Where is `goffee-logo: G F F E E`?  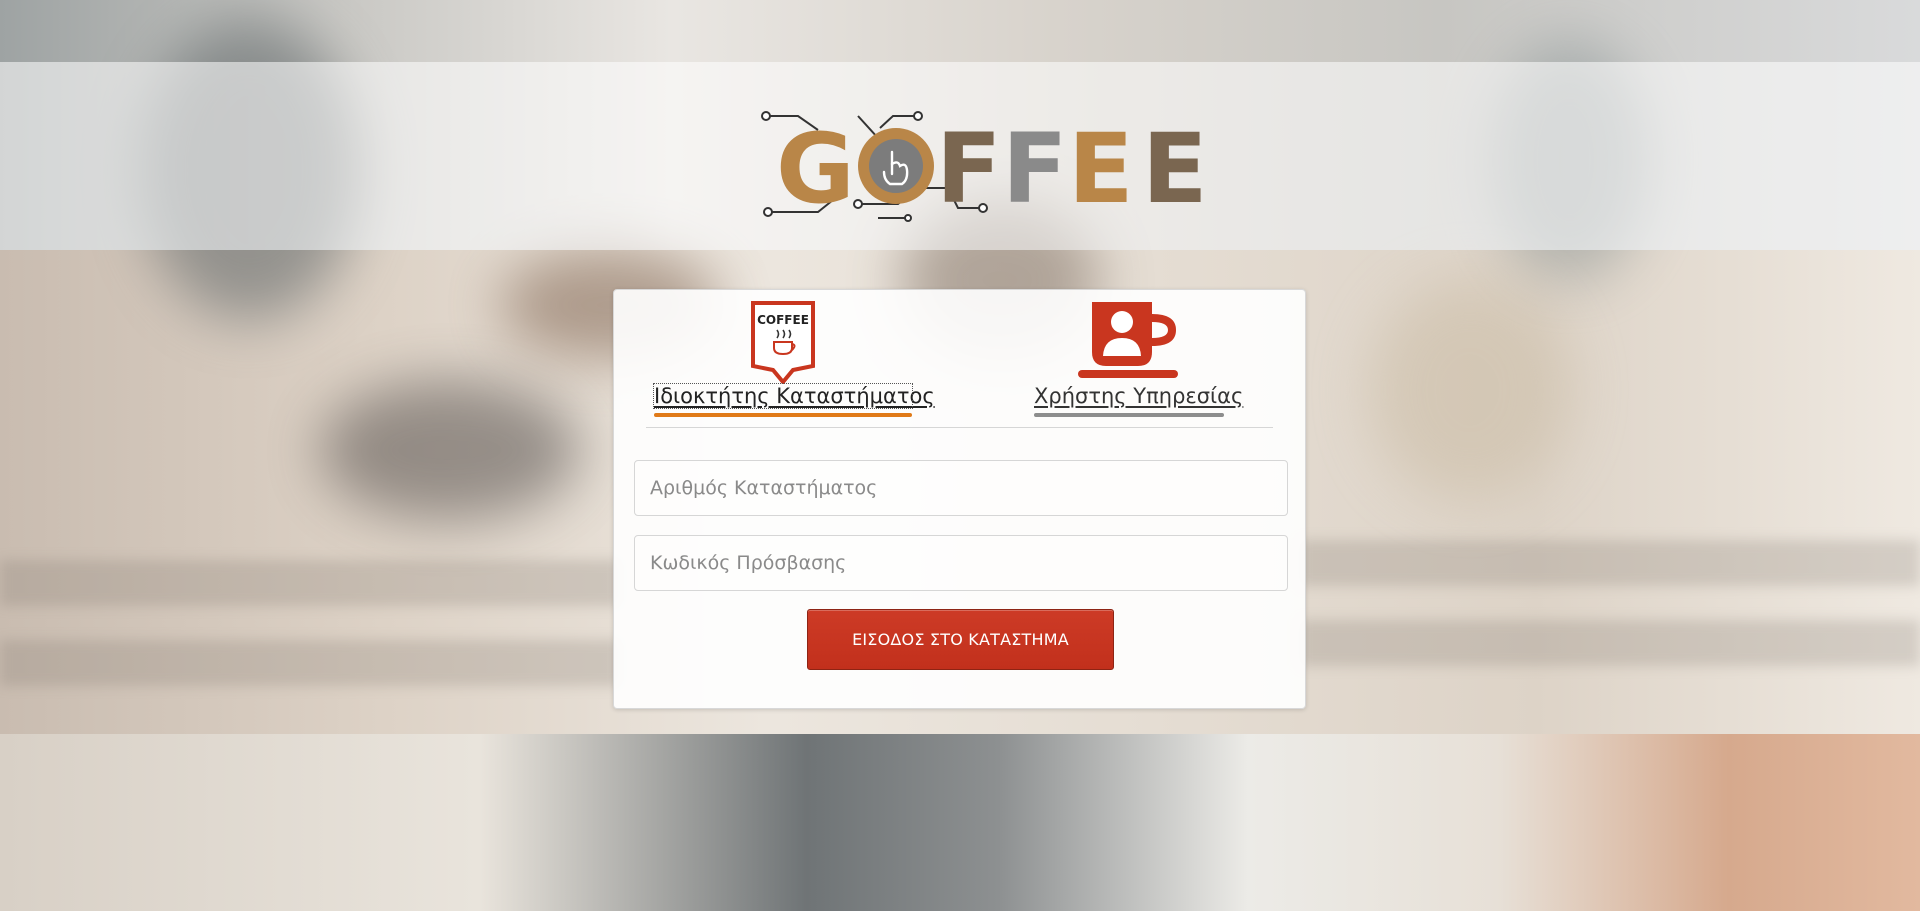 goffee-logo: G F F E E is located at coordinates (984, 166).